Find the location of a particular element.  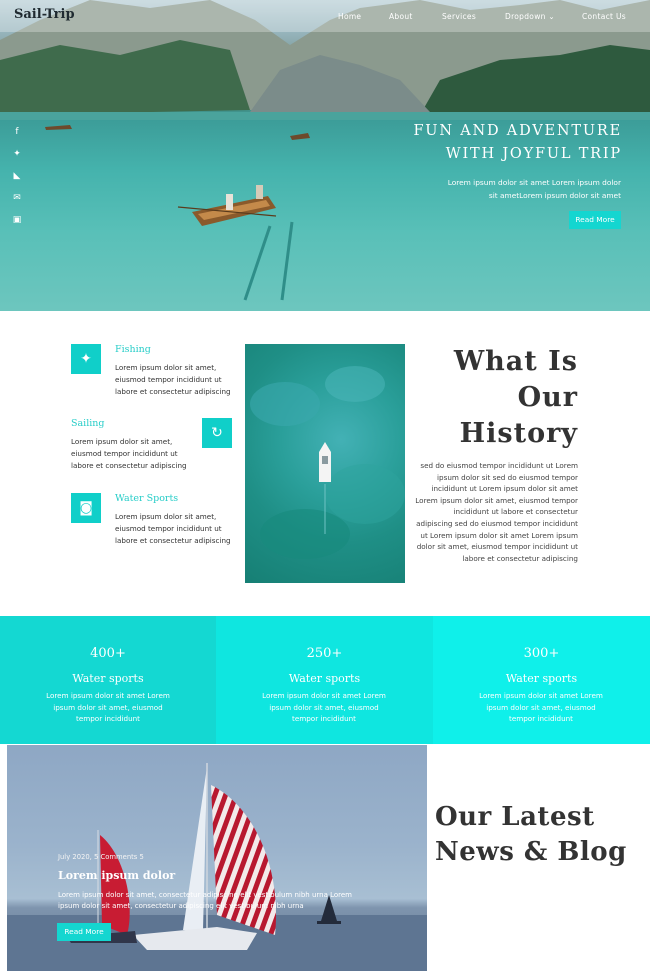

history-text-line: labore et consectetur adipiscing is located at coordinates (520, 558).